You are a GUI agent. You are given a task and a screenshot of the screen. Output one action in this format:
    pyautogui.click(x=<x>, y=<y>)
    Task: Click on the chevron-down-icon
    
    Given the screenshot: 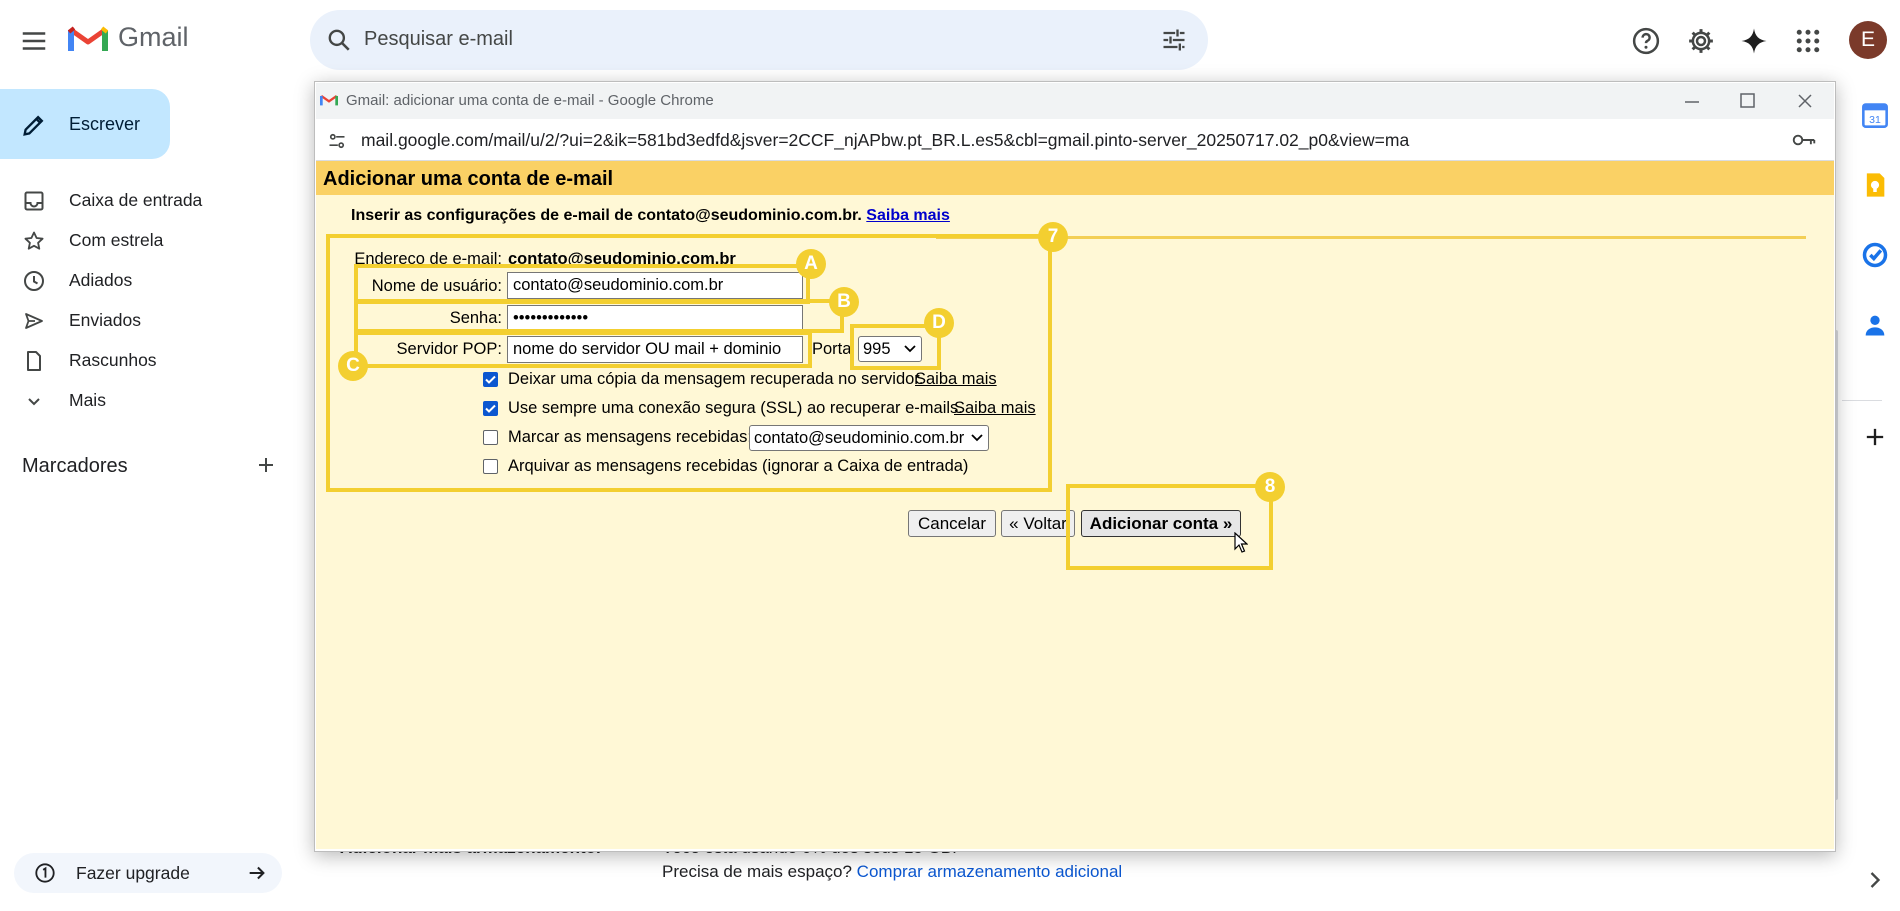 What is the action you would take?
    pyautogui.click(x=34, y=401)
    